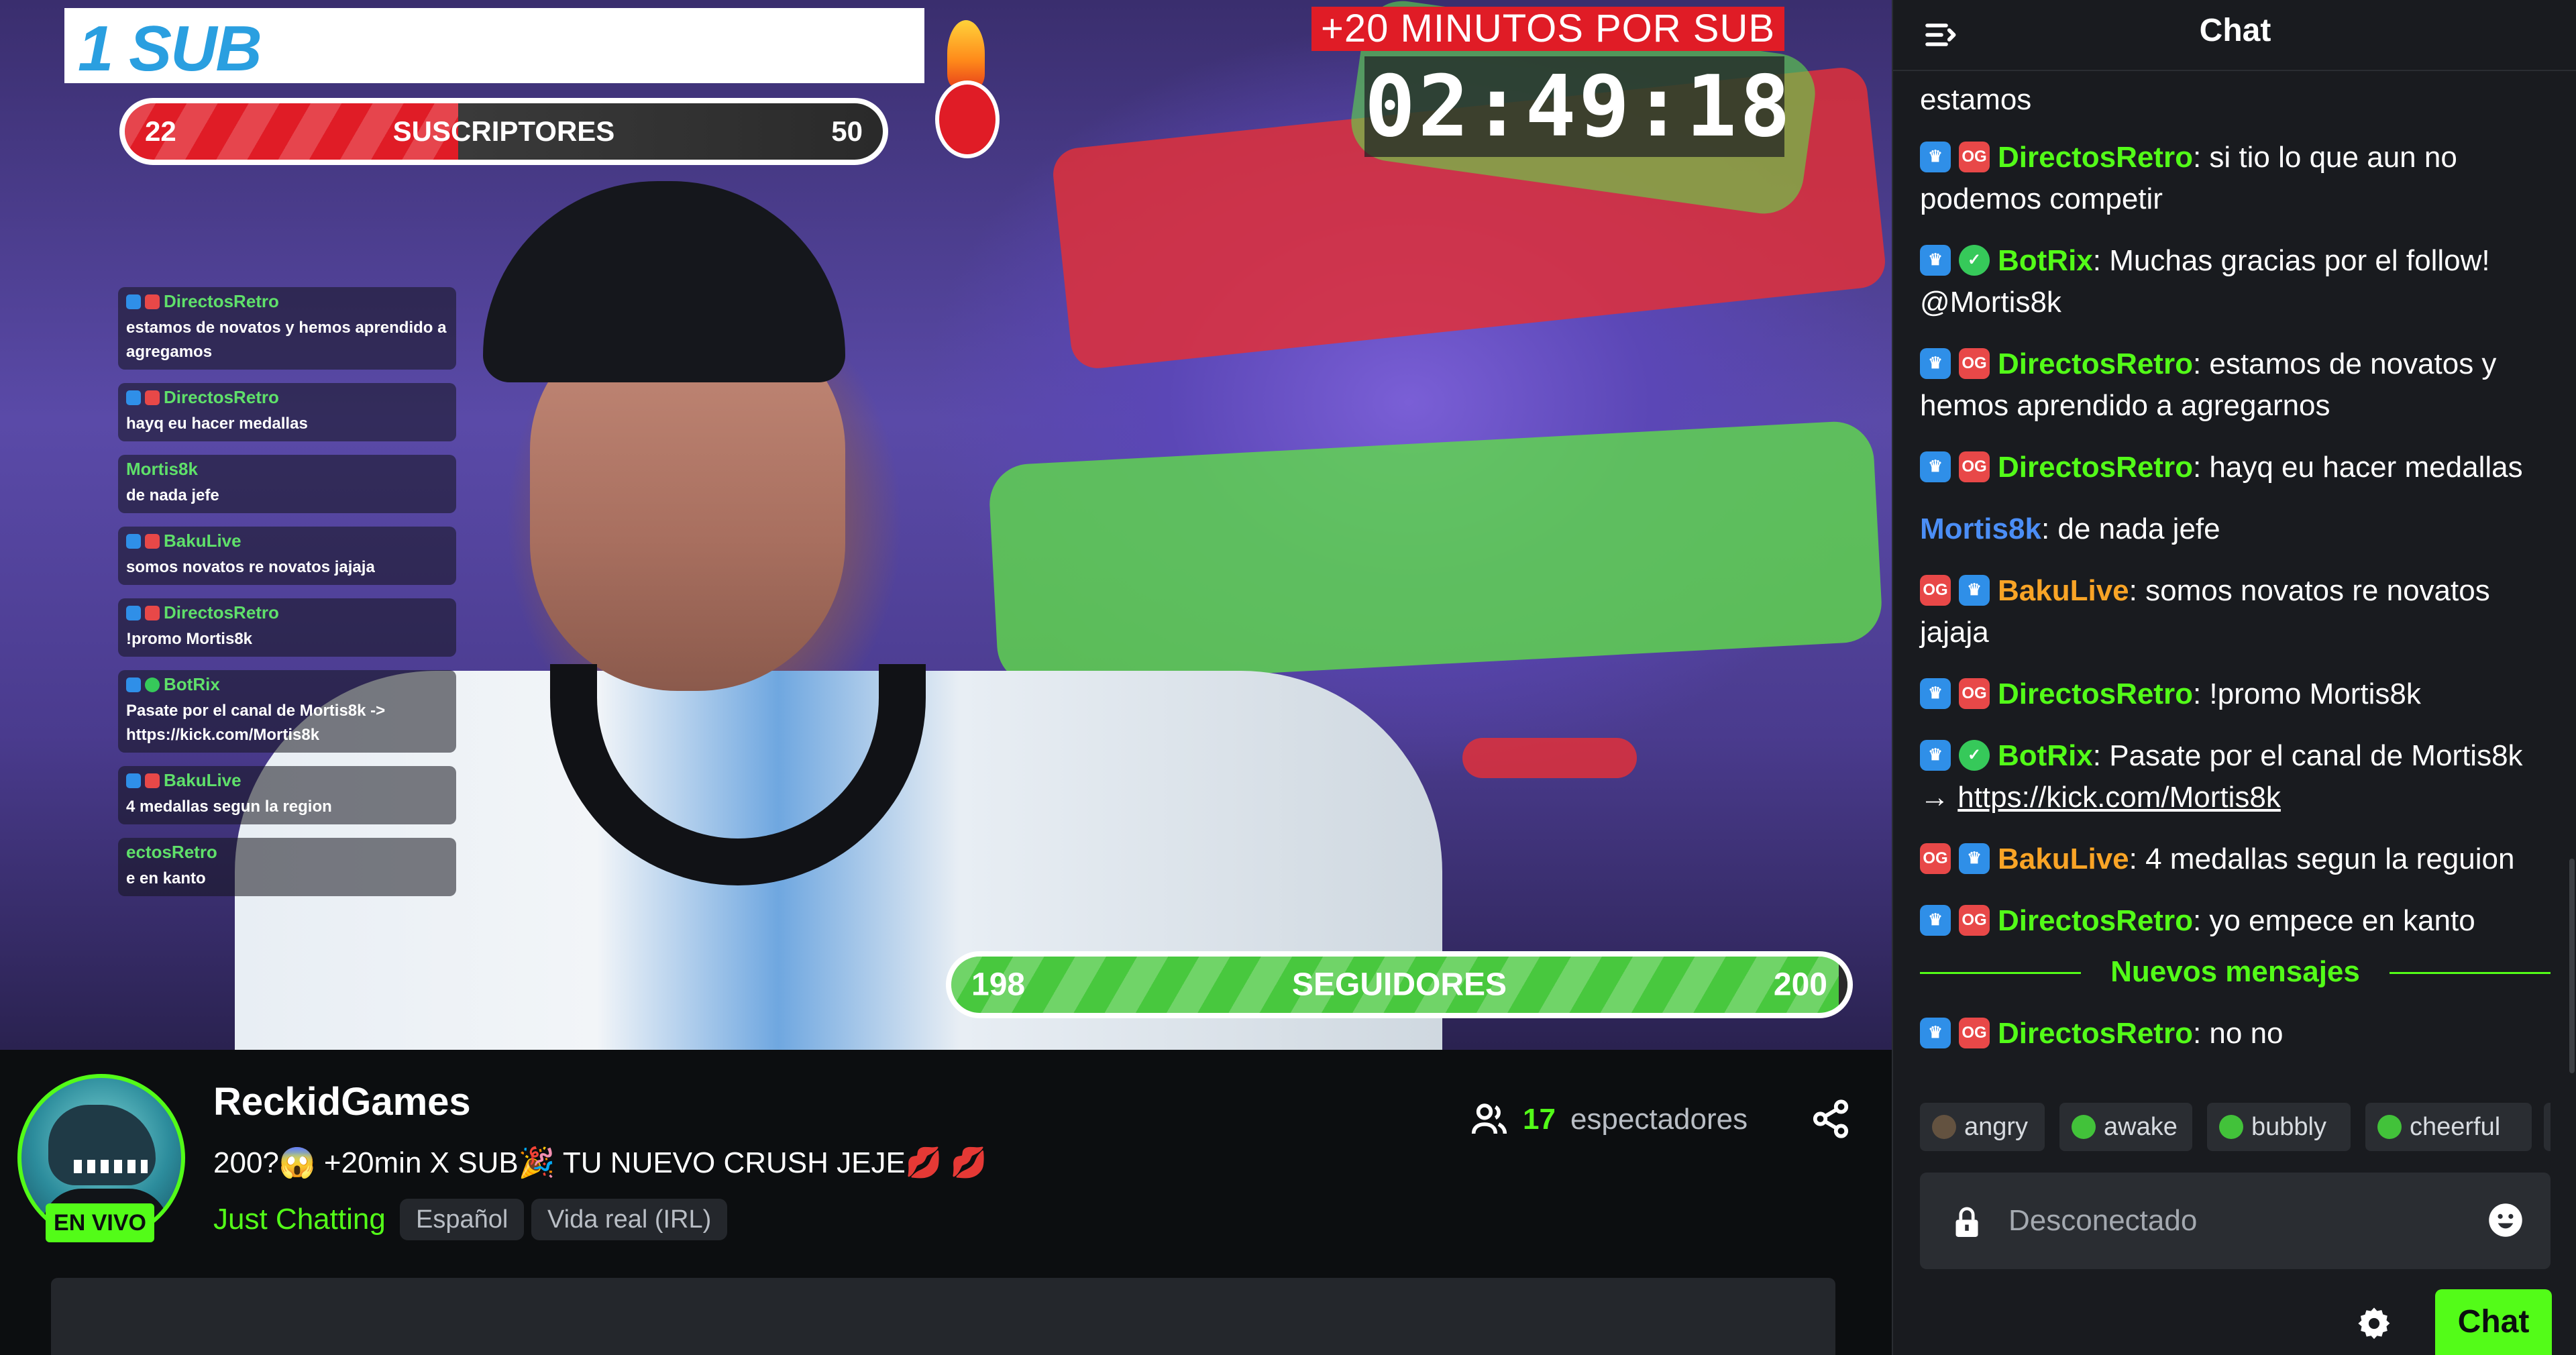  I want to click on chat-message: Mortis8k: de nada jefe, so click(2232, 529).